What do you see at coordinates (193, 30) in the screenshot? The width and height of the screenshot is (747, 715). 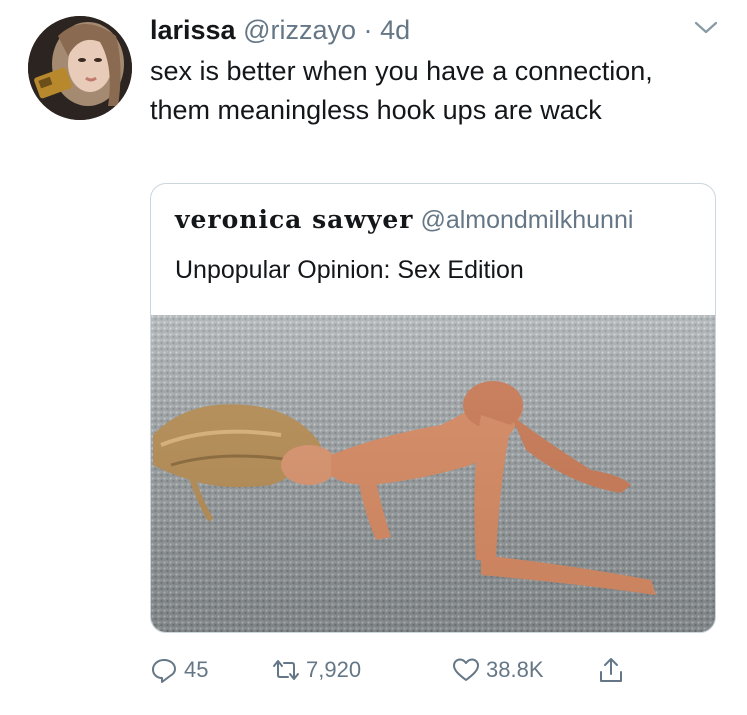 I see `author-name: larissa` at bounding box center [193, 30].